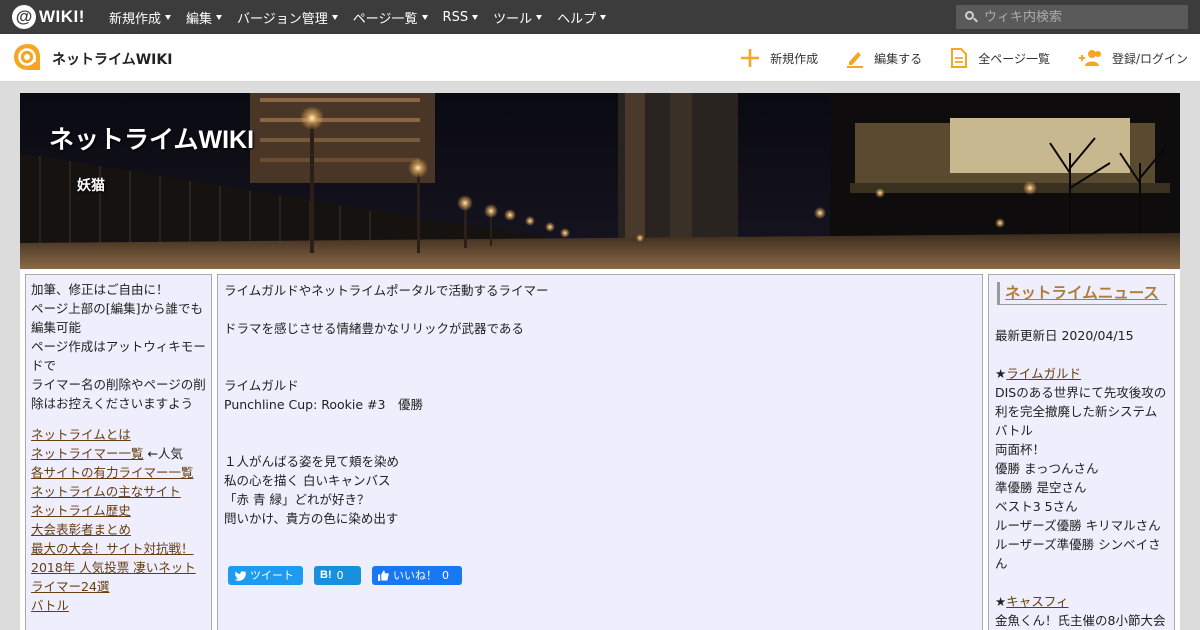 The image size is (1200, 630). I want to click on news-text: ベスト3 5さん, so click(1036, 506).